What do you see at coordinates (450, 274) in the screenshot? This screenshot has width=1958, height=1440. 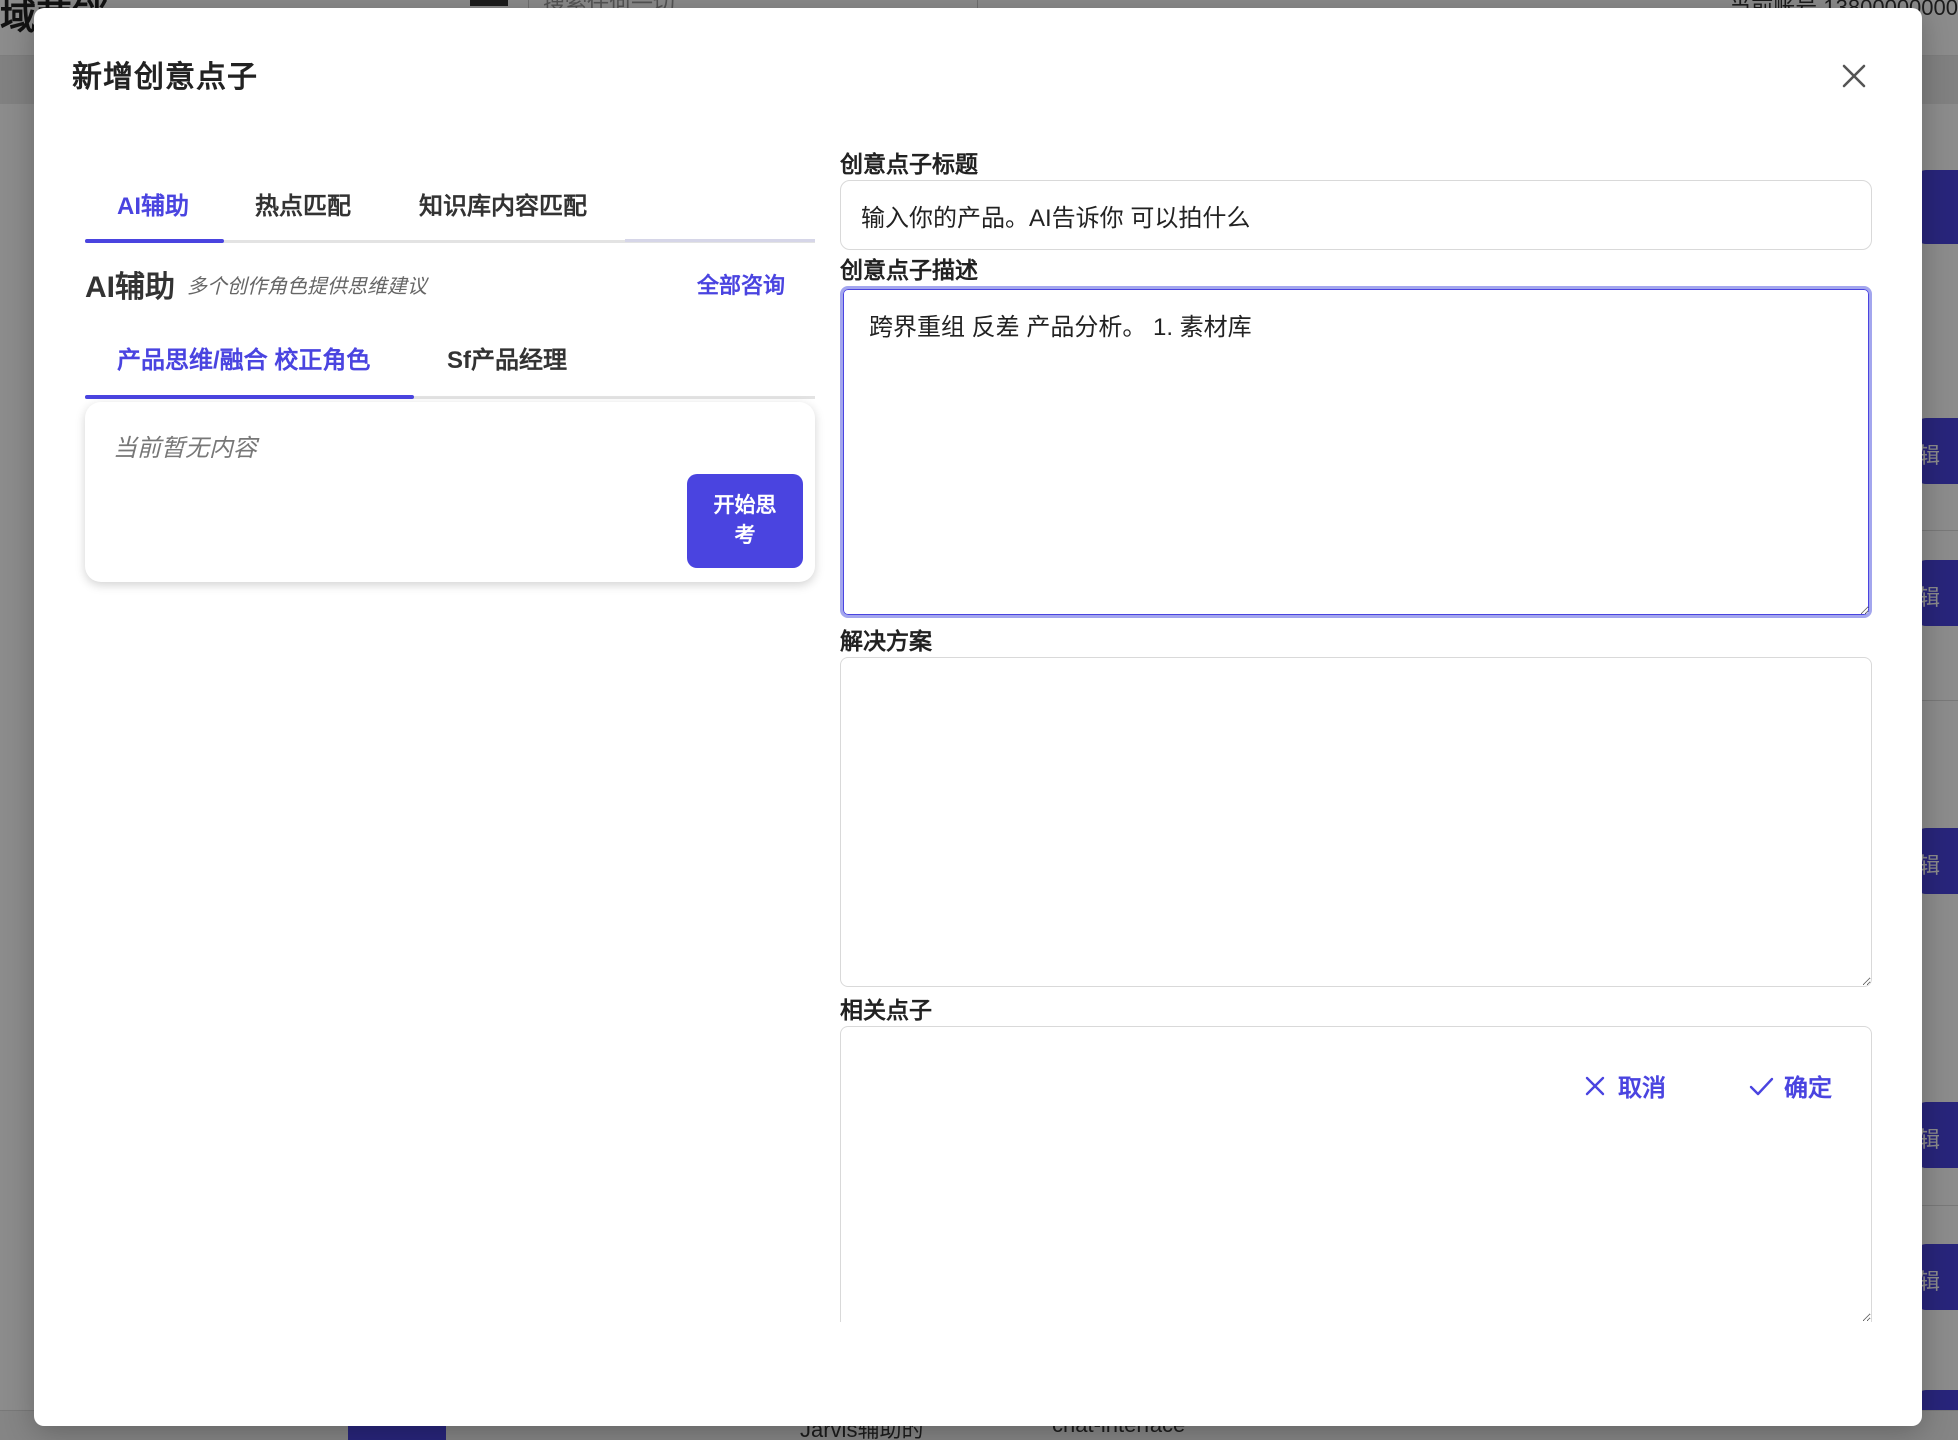 I see `ai-assist-header: AI辅助 多个创作角色提供思维建议 全部咨询` at bounding box center [450, 274].